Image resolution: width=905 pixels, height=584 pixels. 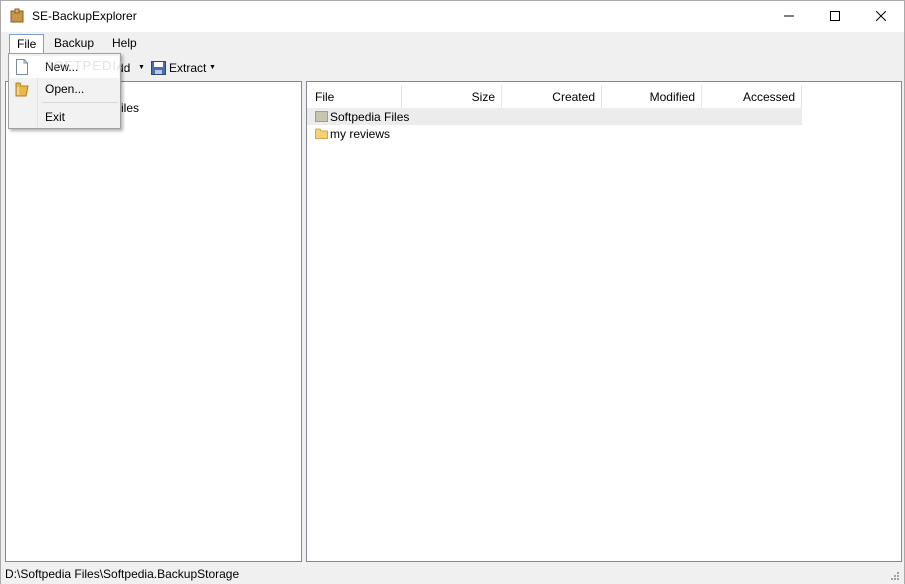 What do you see at coordinates (212, 67) in the screenshot?
I see `extract-dropdown-arrow-icon: ▼` at bounding box center [212, 67].